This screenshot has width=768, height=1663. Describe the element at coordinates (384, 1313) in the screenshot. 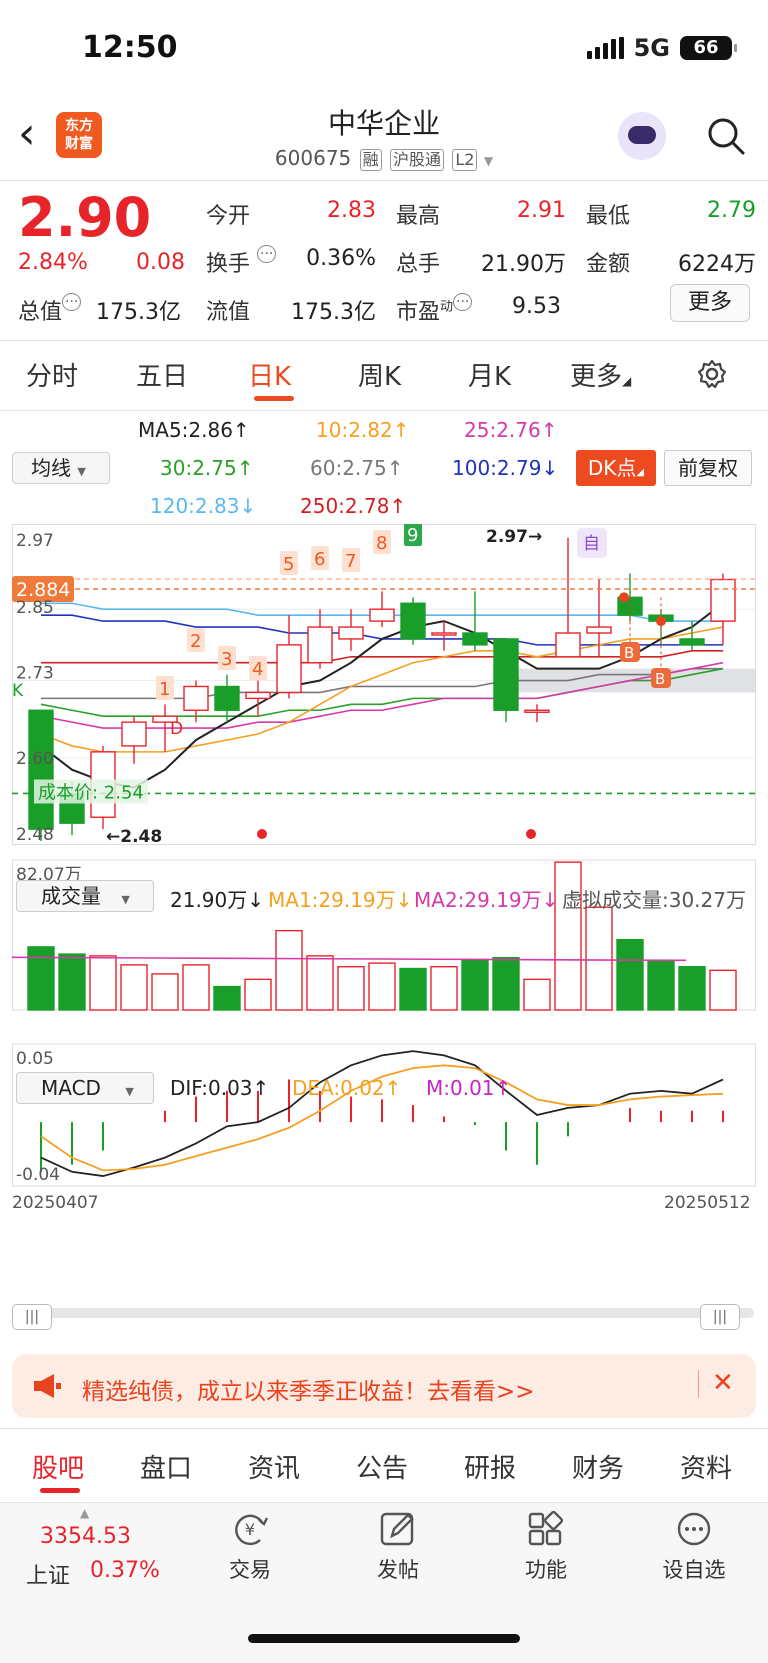

I see `range-slider-track` at that location.